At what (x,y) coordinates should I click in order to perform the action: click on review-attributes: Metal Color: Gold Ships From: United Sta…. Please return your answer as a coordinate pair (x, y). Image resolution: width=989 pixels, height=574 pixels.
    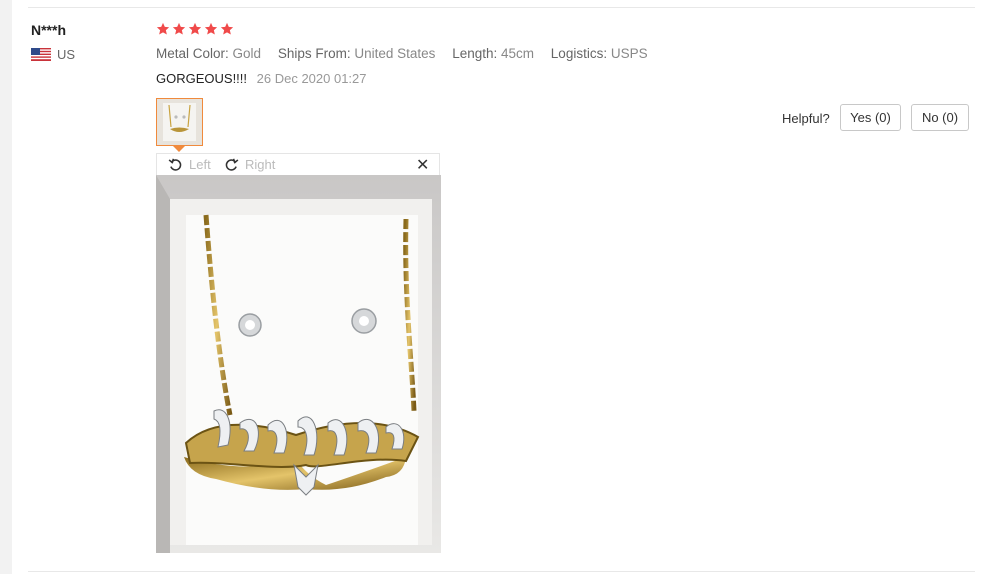
    Looking at the image, I should click on (408, 53).